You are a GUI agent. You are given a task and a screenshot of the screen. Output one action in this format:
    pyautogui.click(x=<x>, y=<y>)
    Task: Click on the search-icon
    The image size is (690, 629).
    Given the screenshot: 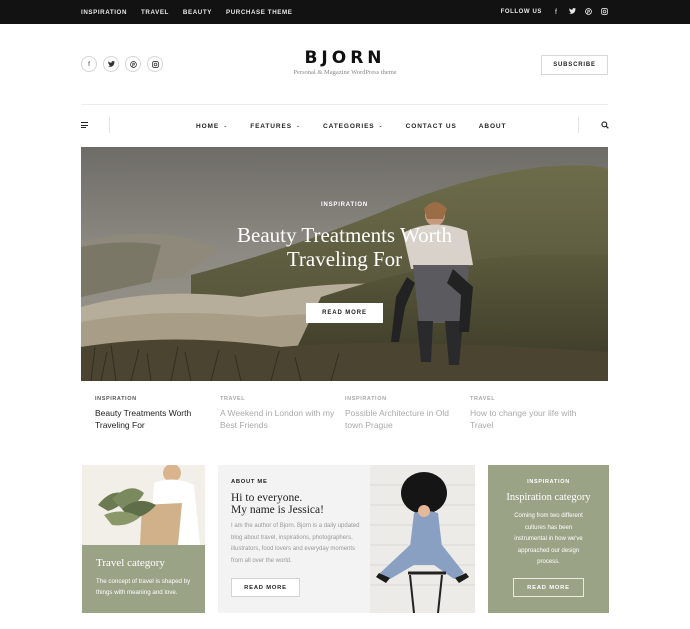 What is the action you would take?
    pyautogui.click(x=605, y=125)
    